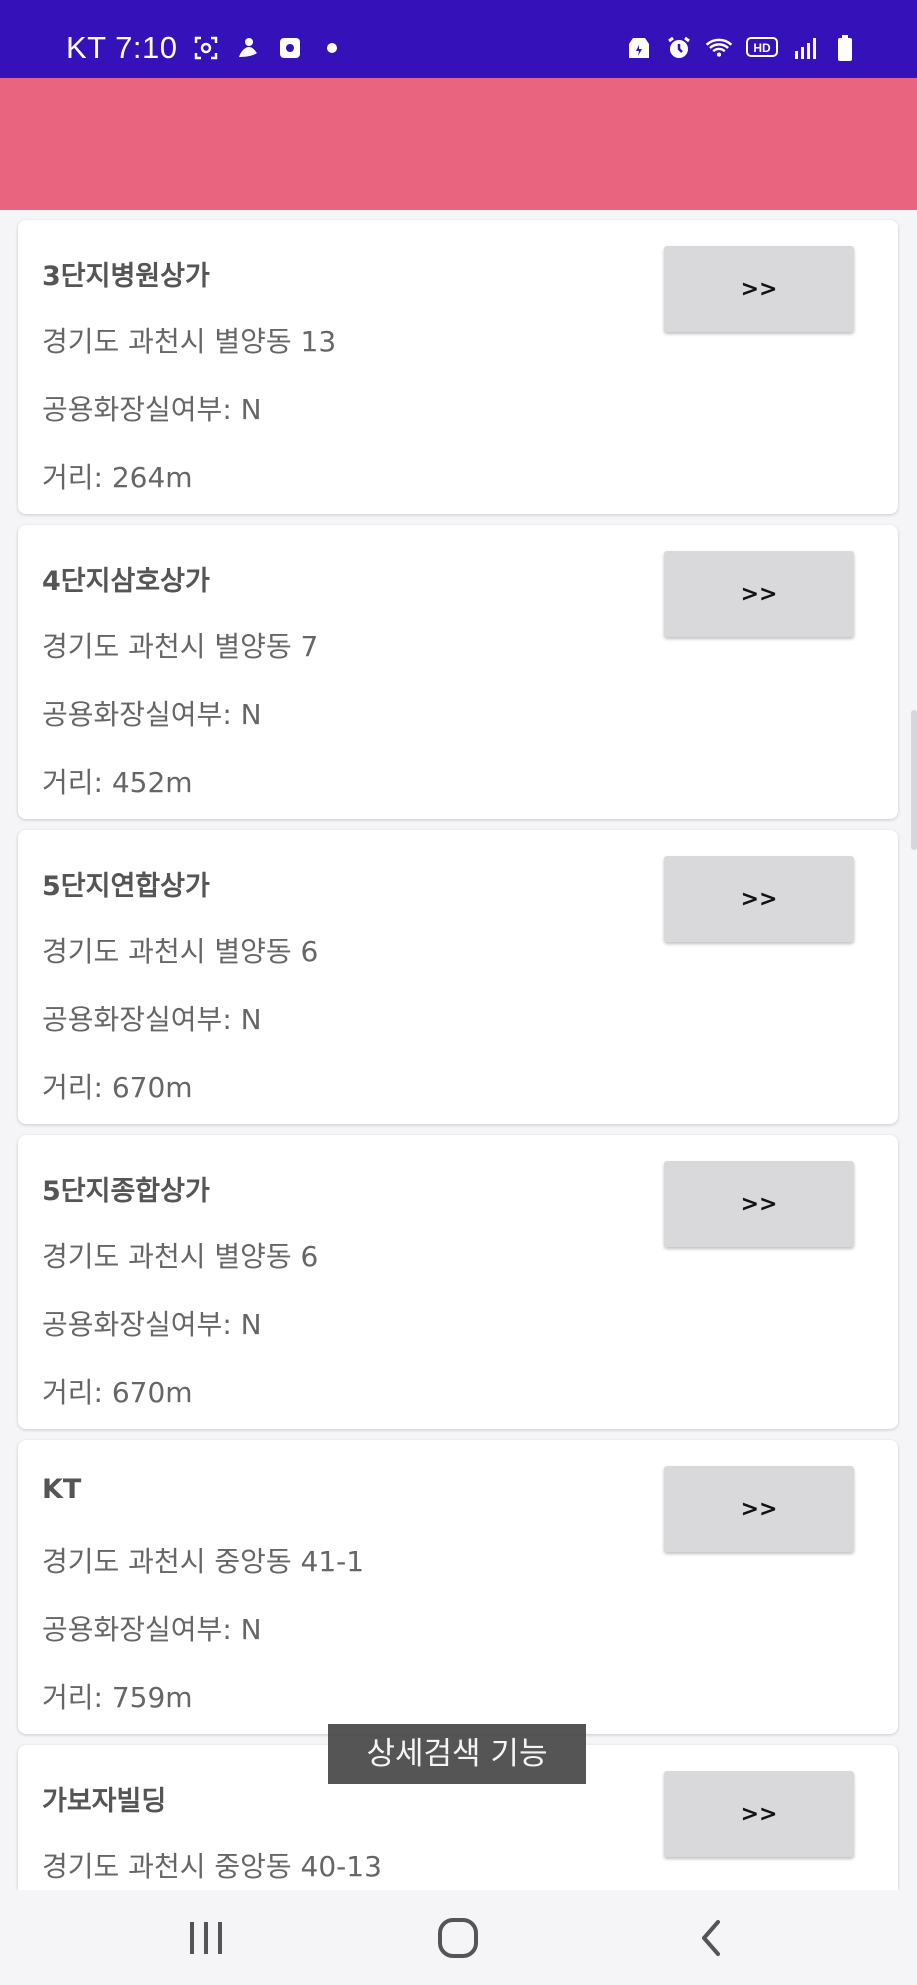 The width and height of the screenshot is (917, 1985). What do you see at coordinates (845, 48) in the screenshot?
I see `battery-icon` at bounding box center [845, 48].